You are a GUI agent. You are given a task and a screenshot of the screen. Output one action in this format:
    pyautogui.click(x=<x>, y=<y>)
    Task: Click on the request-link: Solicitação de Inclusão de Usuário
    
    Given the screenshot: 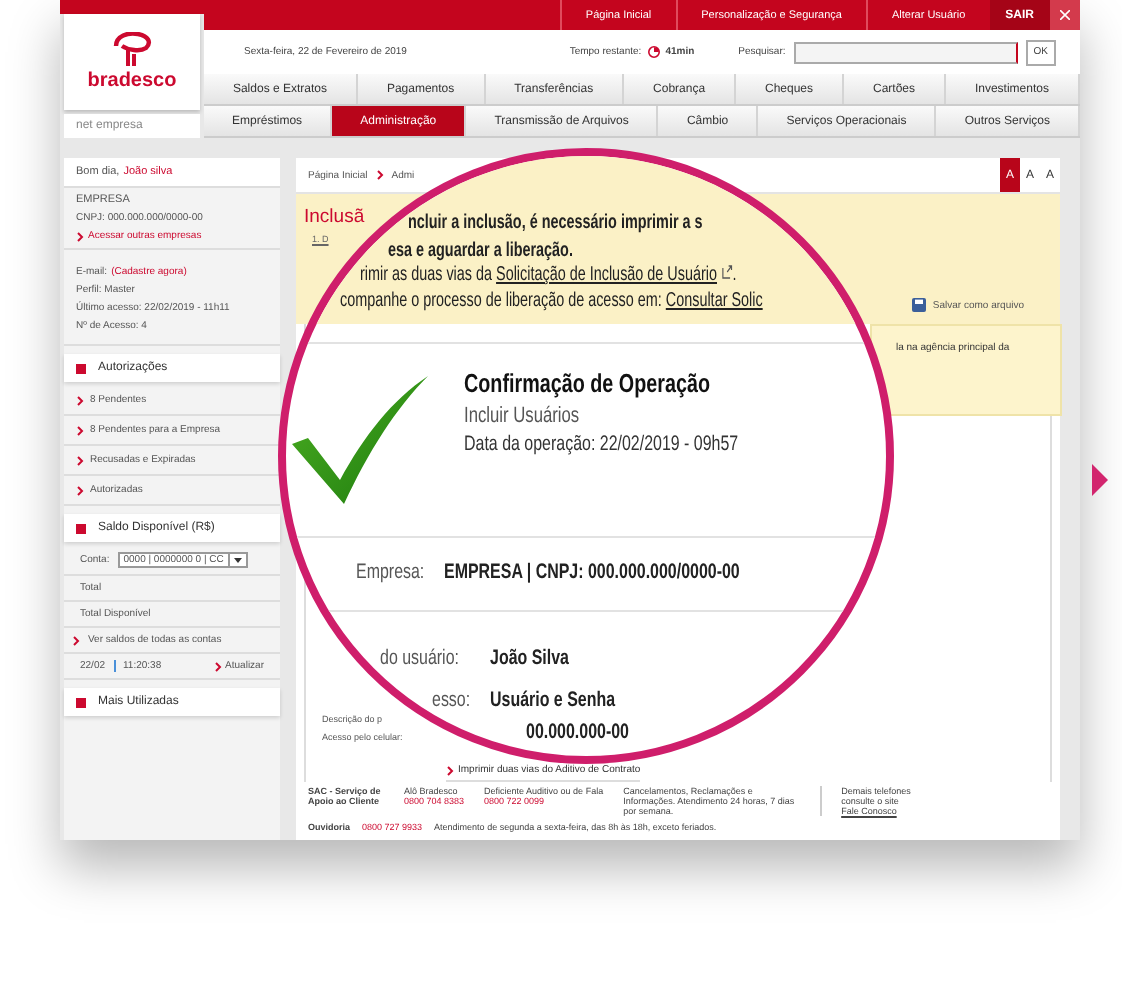 What is the action you would take?
    pyautogui.click(x=606, y=275)
    